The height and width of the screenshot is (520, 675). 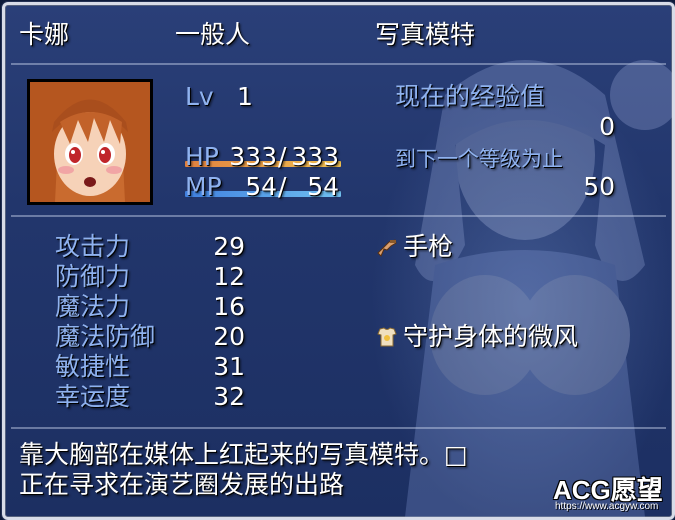 I want to click on param-label: 敏捷性, so click(x=93, y=366).